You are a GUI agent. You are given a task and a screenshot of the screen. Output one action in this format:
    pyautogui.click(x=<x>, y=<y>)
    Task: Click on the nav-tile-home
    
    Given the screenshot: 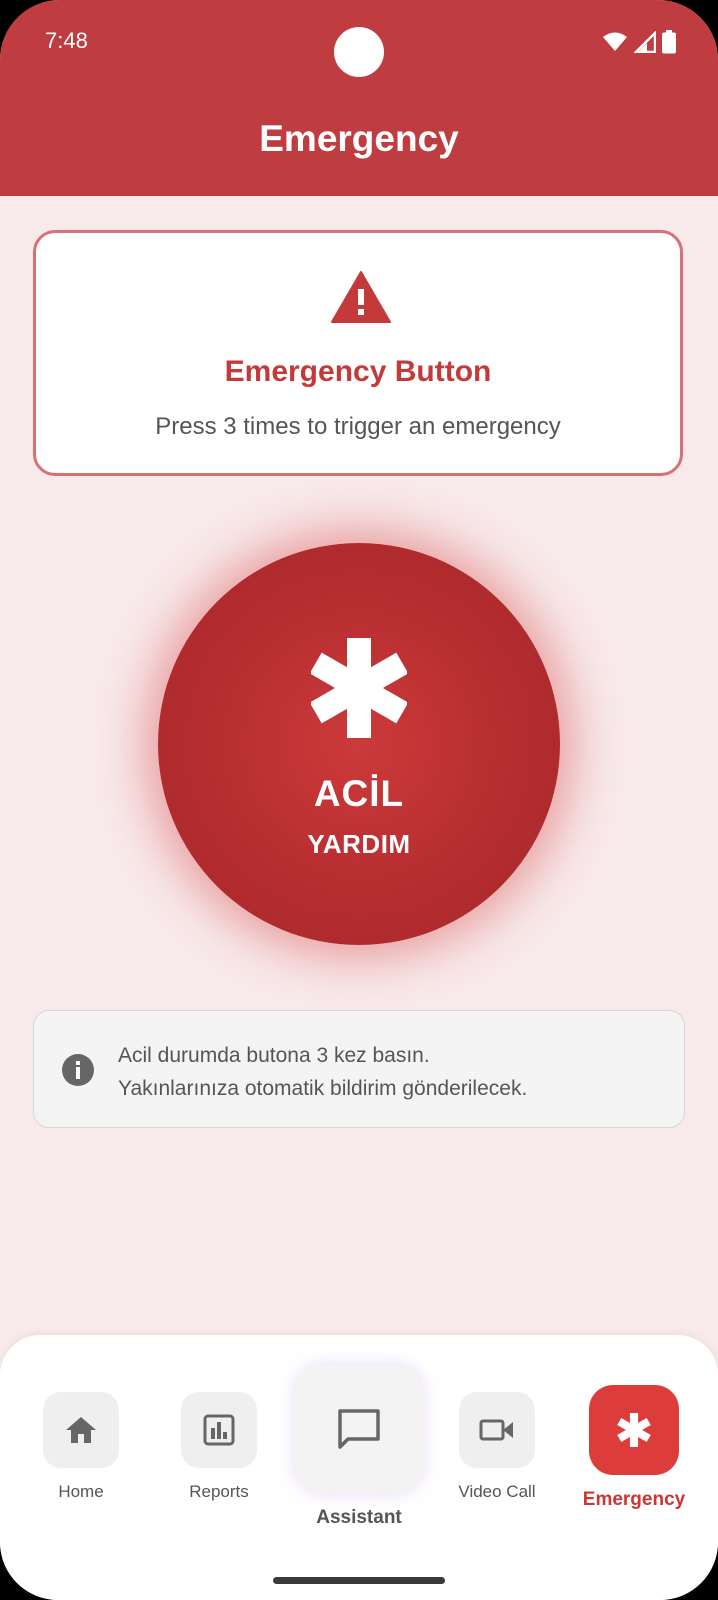 What is the action you would take?
    pyautogui.click(x=81, y=1430)
    